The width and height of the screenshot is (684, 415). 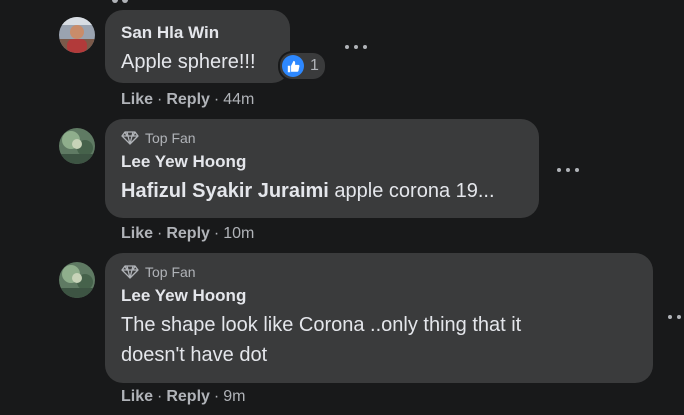 I want to click on comment-bubble: San Hla Win Apple sphere!!!, so click(x=197, y=46).